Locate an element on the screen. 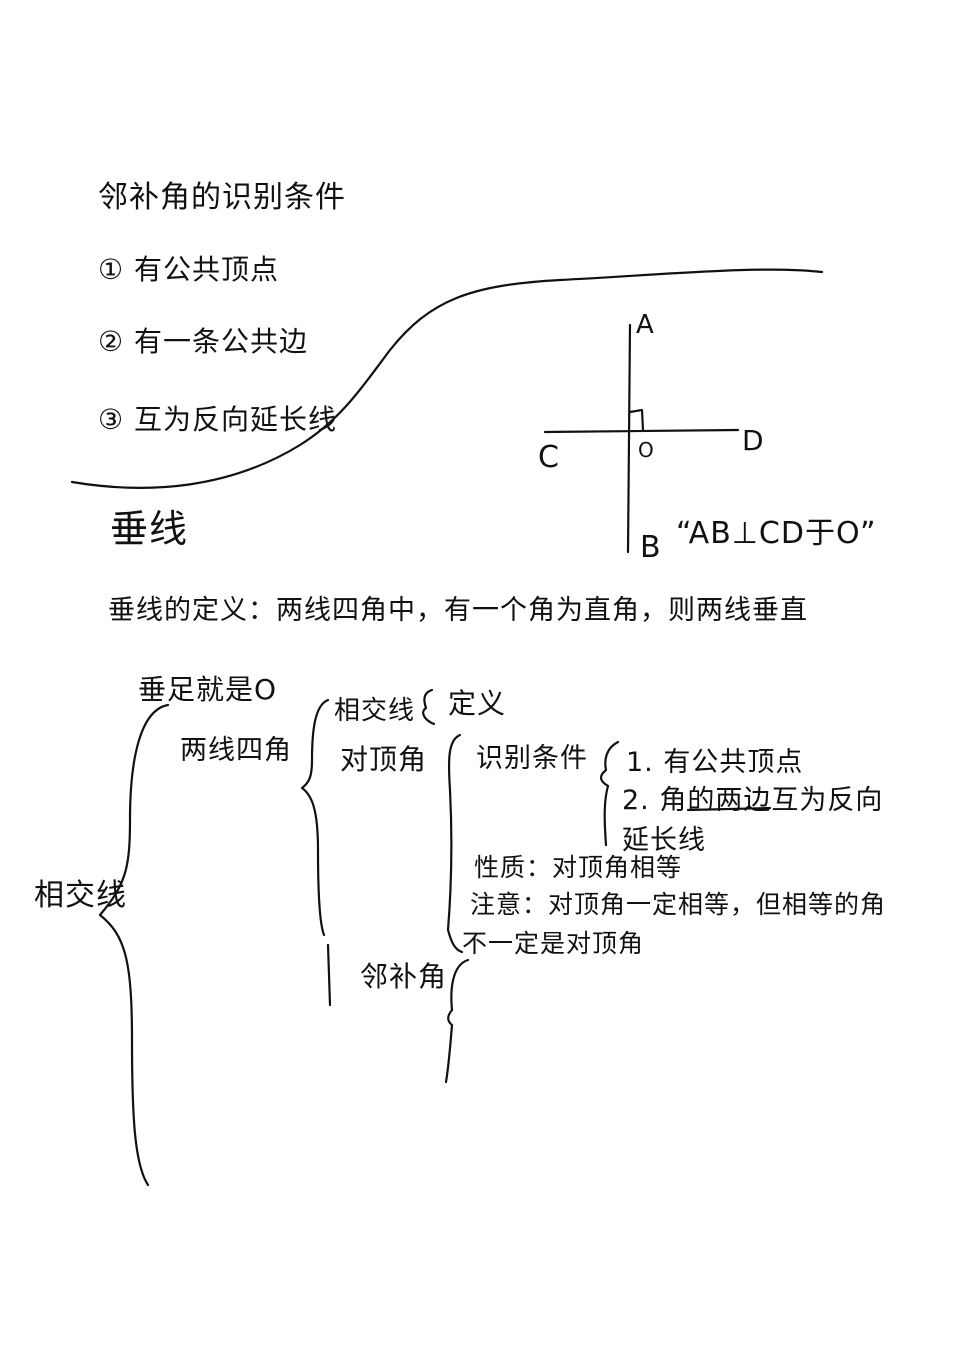  second-brace is located at coordinates (315, 817).